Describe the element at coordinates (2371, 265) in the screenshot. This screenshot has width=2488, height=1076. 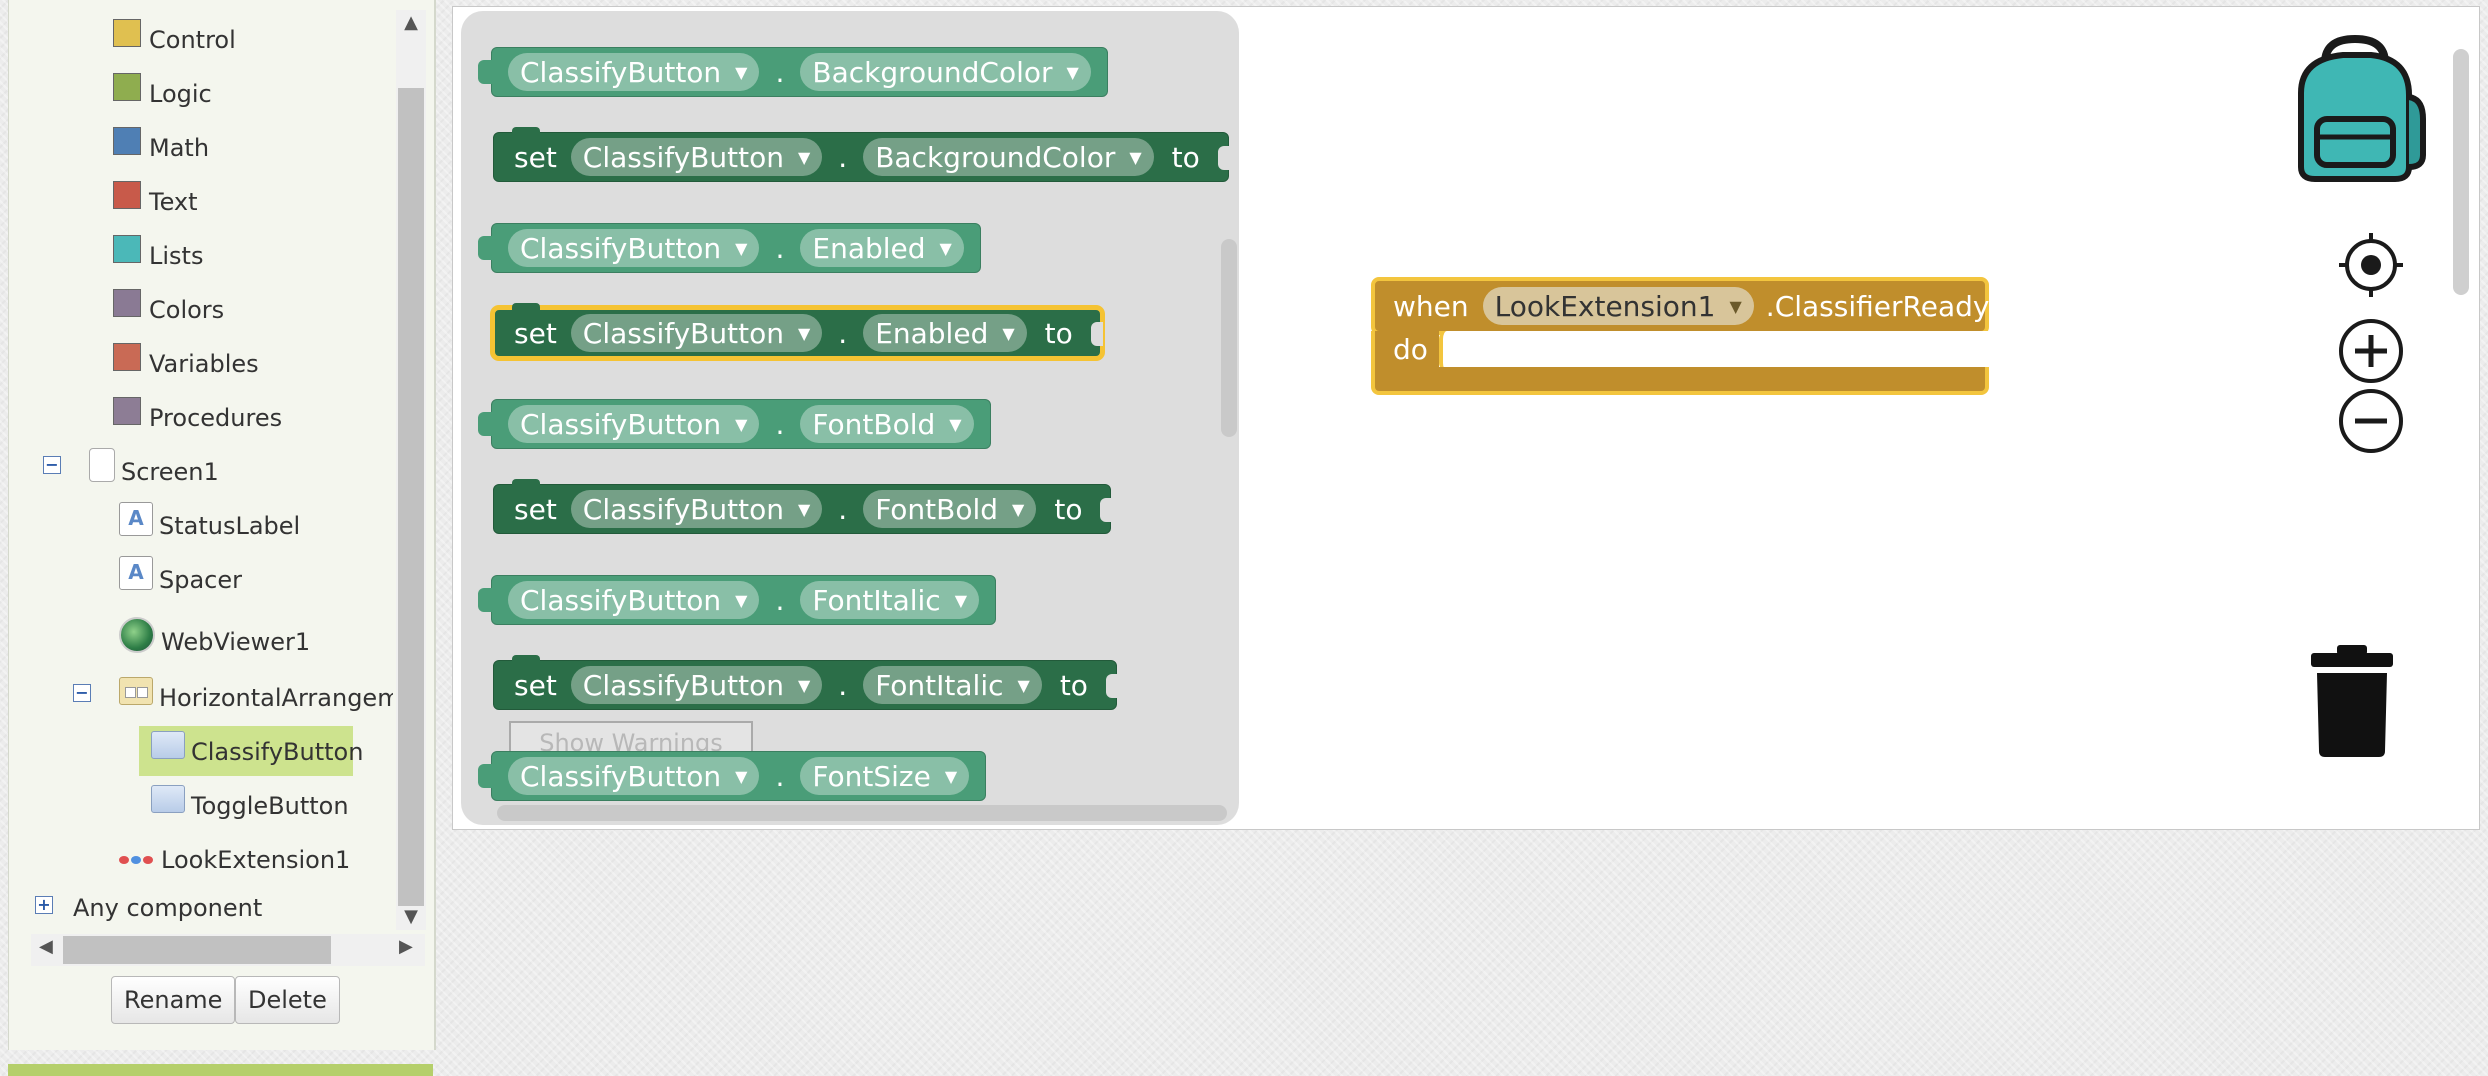
I see `target-icon` at that location.